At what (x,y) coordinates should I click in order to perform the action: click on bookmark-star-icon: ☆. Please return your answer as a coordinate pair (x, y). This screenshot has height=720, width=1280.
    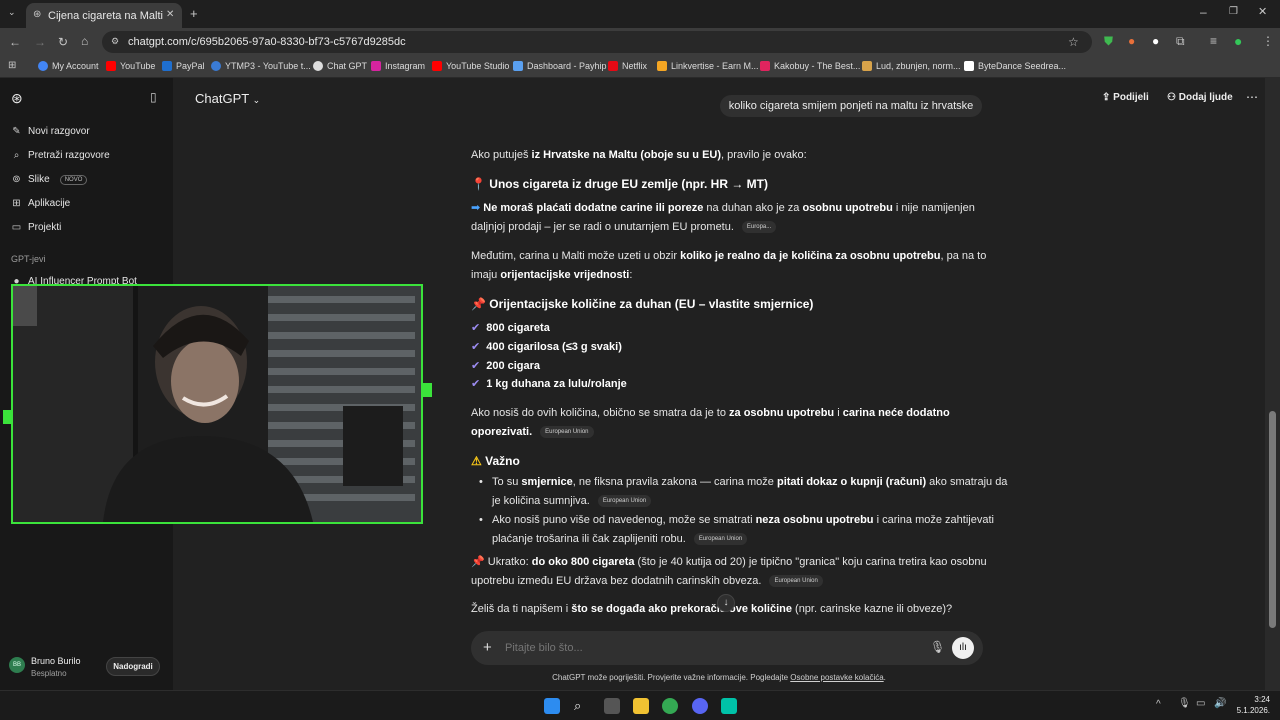
    Looking at the image, I should click on (1073, 42).